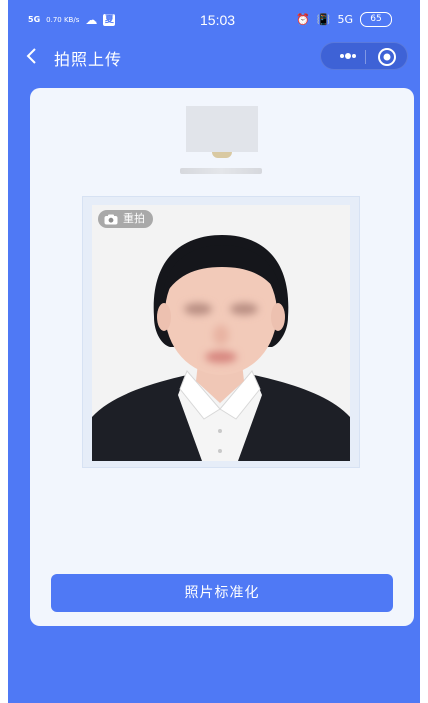 This screenshot has height=703, width=428. I want to click on nav-bar: 拍照上传, so click(214, 56).